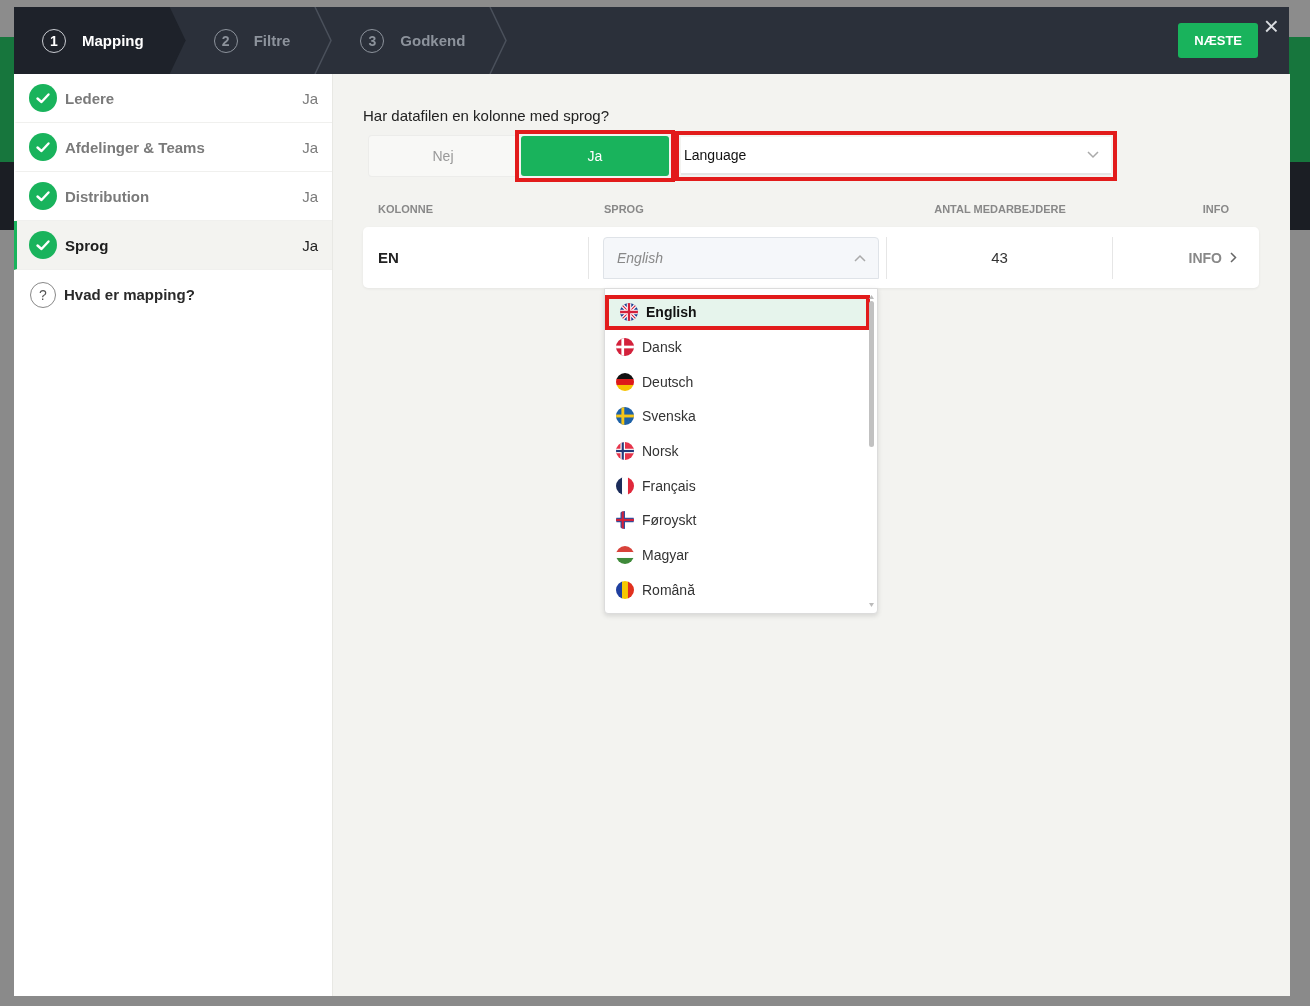  I want to click on chevron-up-icon, so click(860, 257).